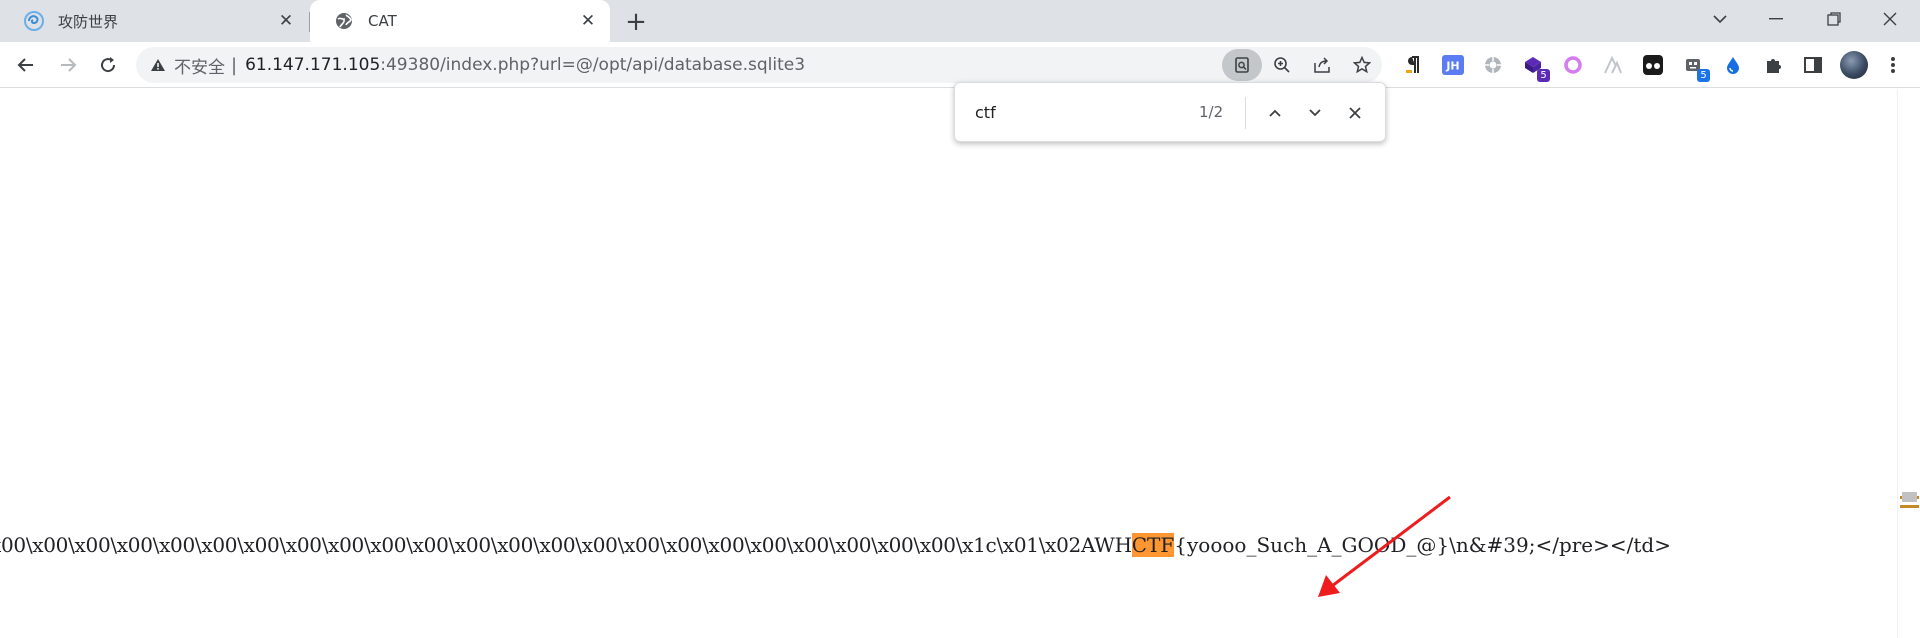 This screenshot has width=1920, height=638. I want to click on tab-cat: CAT ✕, so click(460, 21).